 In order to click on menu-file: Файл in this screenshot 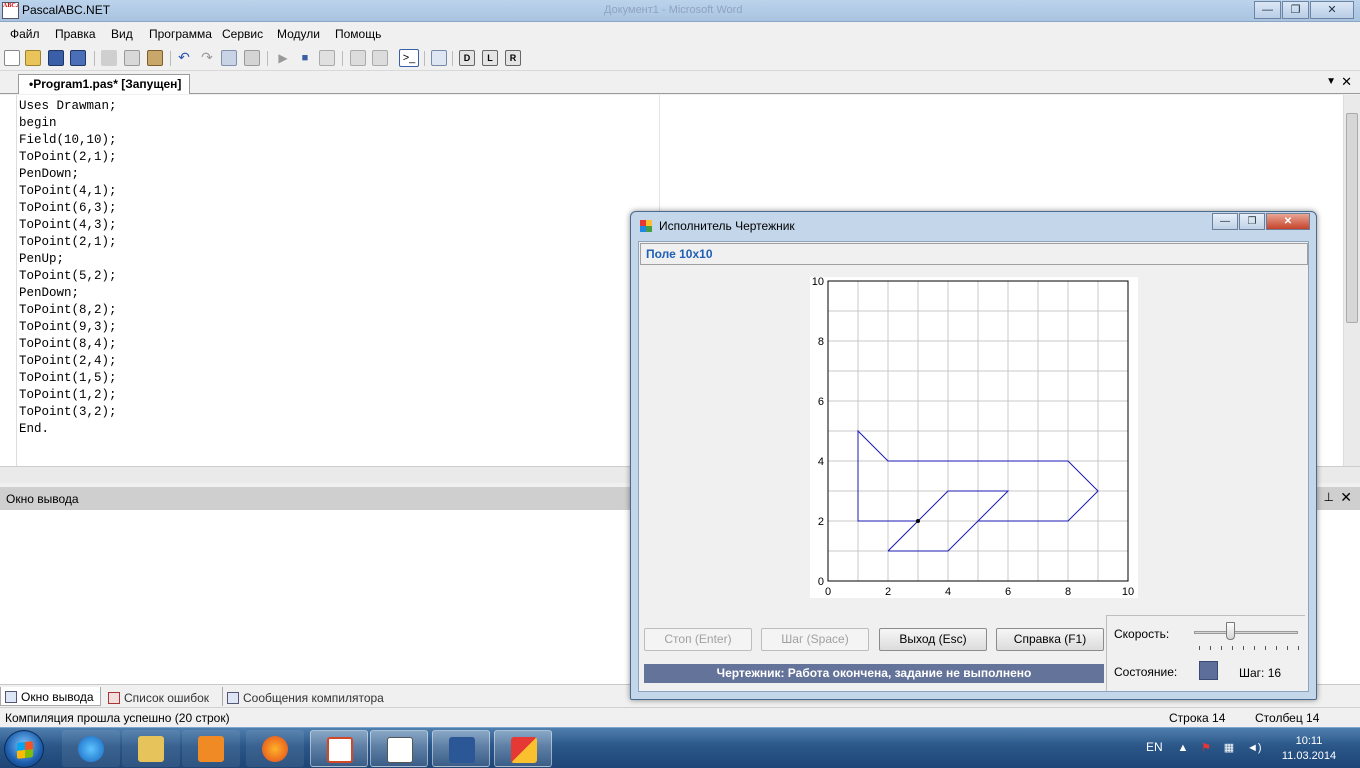, I will do `click(25, 34)`.